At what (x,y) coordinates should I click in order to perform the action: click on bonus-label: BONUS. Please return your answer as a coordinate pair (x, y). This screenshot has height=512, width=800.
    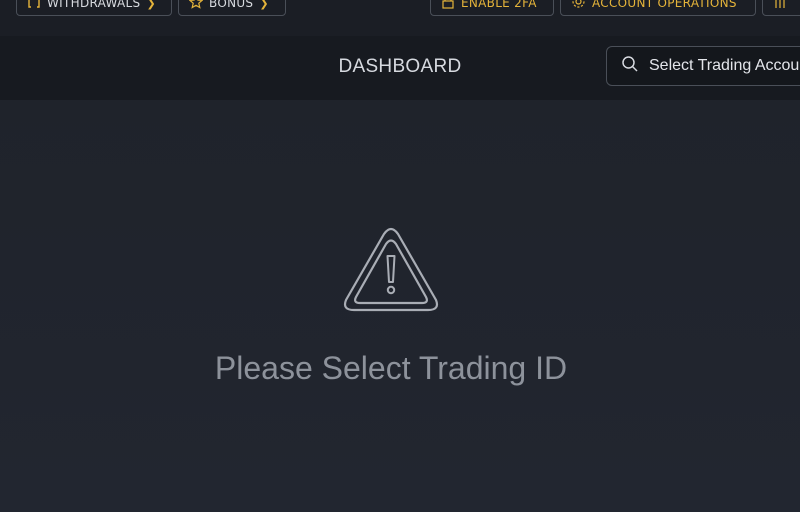
    Looking at the image, I should click on (231, 5).